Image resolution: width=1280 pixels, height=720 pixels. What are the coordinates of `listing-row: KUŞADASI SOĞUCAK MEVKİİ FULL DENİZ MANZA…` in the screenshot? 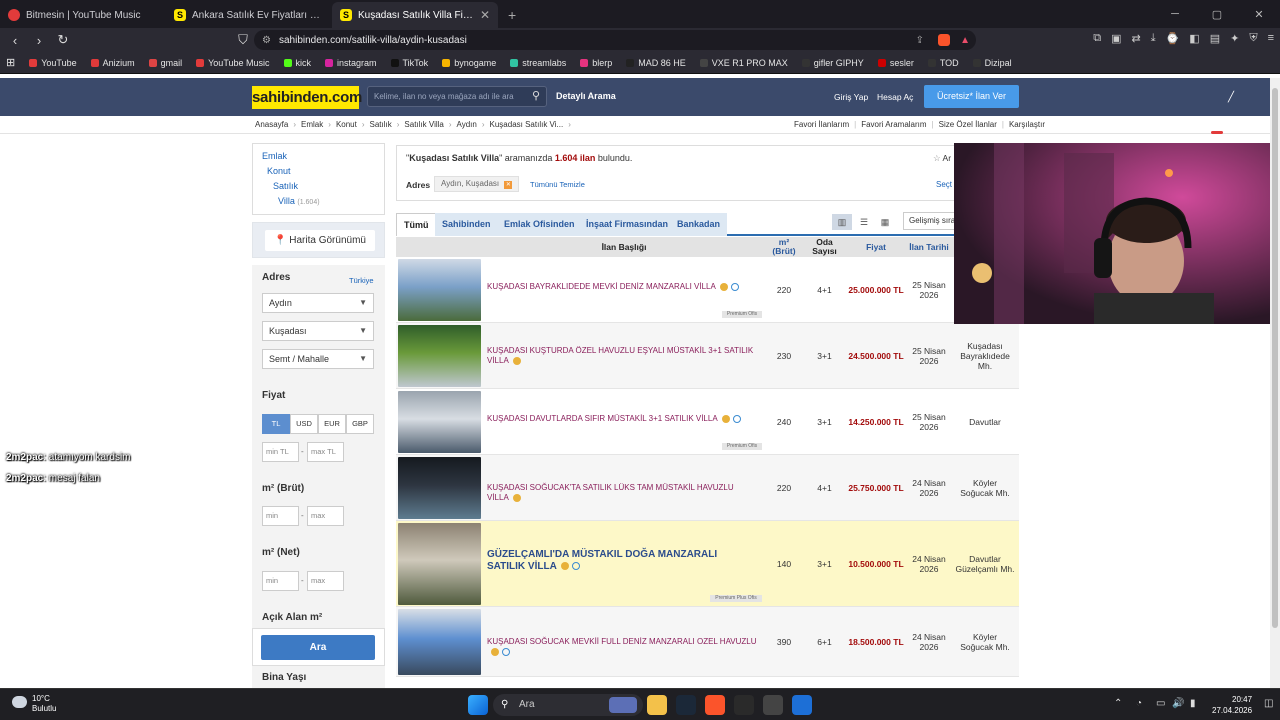 It's located at (707, 642).